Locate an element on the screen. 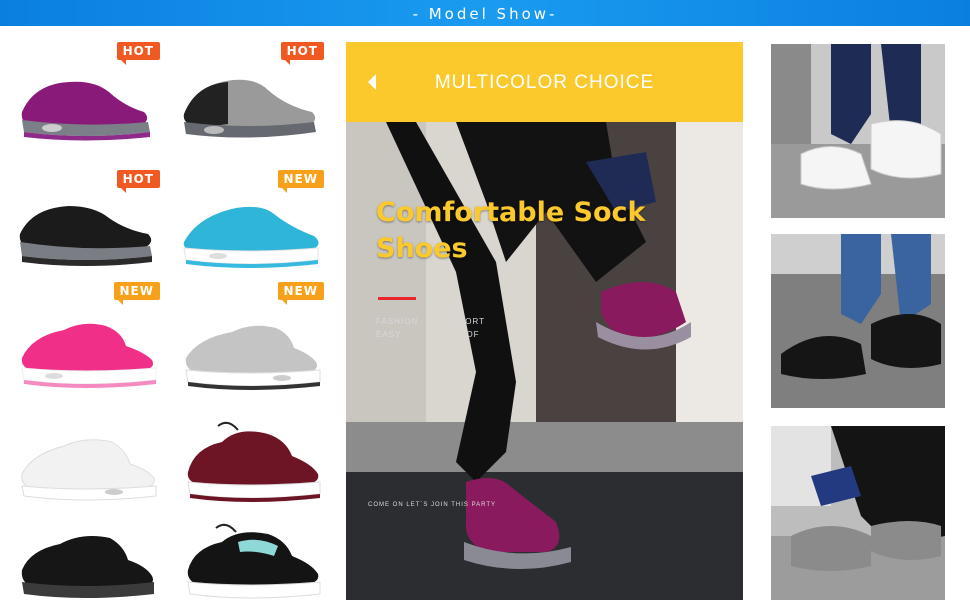  product-tile-purple: HOT is located at coordinates (89, 97).